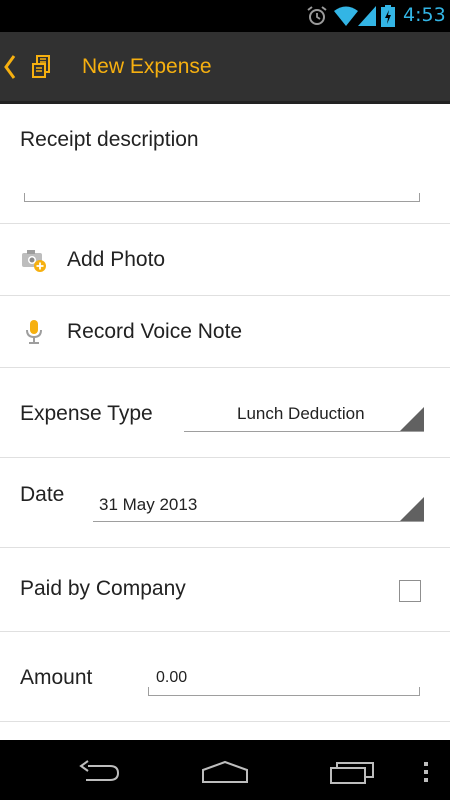  Describe the element at coordinates (42, 494) in the screenshot. I see `date-label: Date` at that location.